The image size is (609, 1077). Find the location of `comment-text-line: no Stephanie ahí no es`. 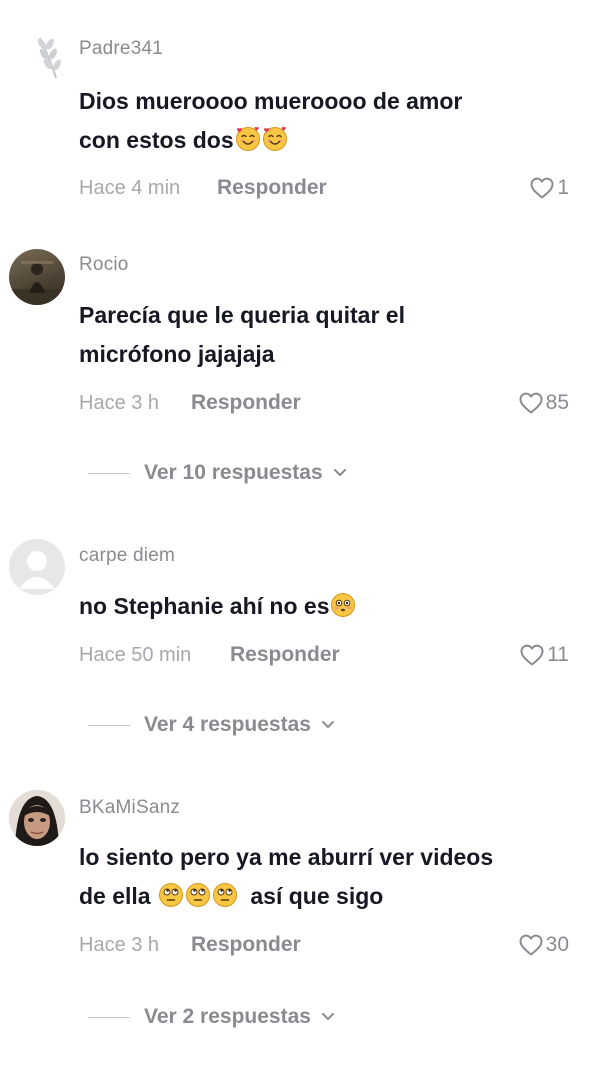

comment-text-line: no Stephanie ahí no es is located at coordinates (204, 606).